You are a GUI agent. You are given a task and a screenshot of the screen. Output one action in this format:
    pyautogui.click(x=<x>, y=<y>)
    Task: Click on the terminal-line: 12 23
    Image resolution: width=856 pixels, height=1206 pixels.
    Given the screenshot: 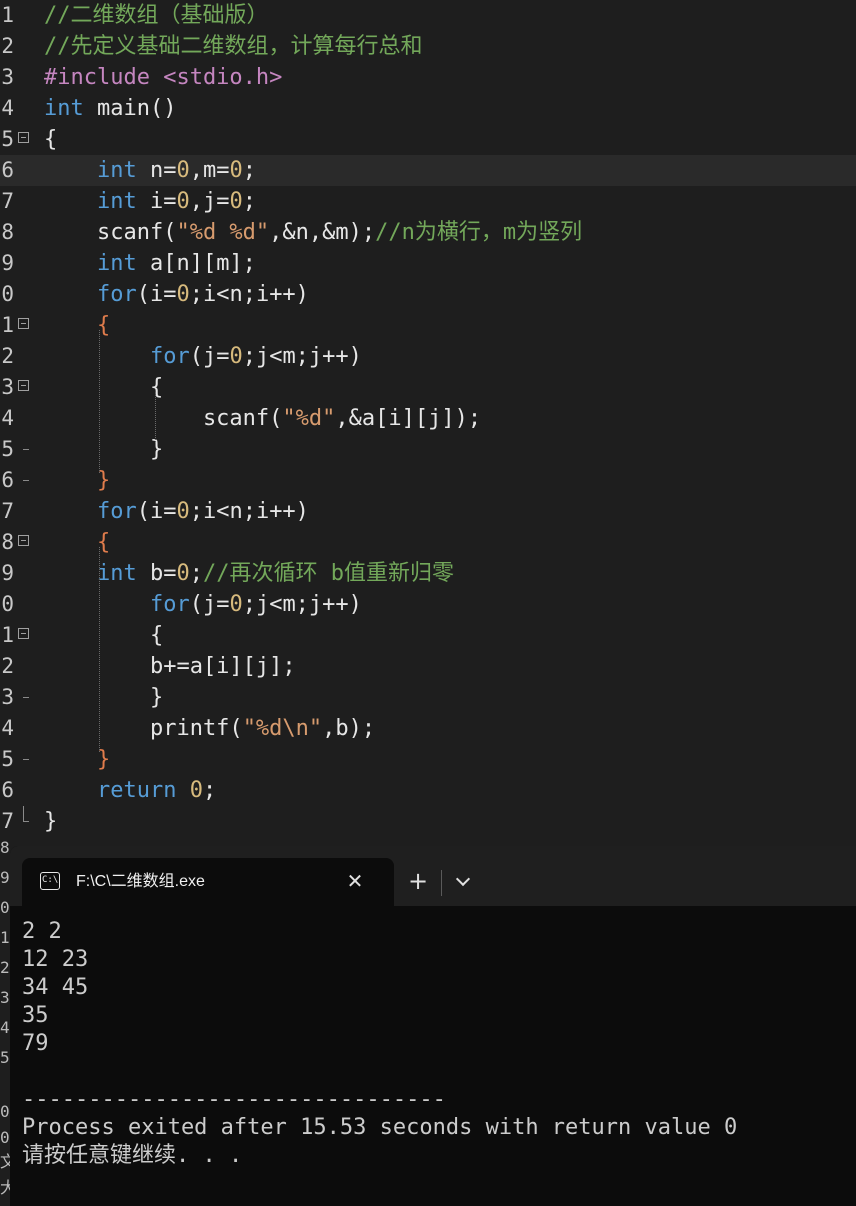 What is the action you would take?
    pyautogui.click(x=55, y=959)
    